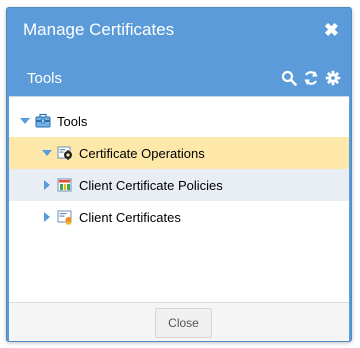  What do you see at coordinates (179, 78) in the screenshot?
I see `panel-header: Tools` at bounding box center [179, 78].